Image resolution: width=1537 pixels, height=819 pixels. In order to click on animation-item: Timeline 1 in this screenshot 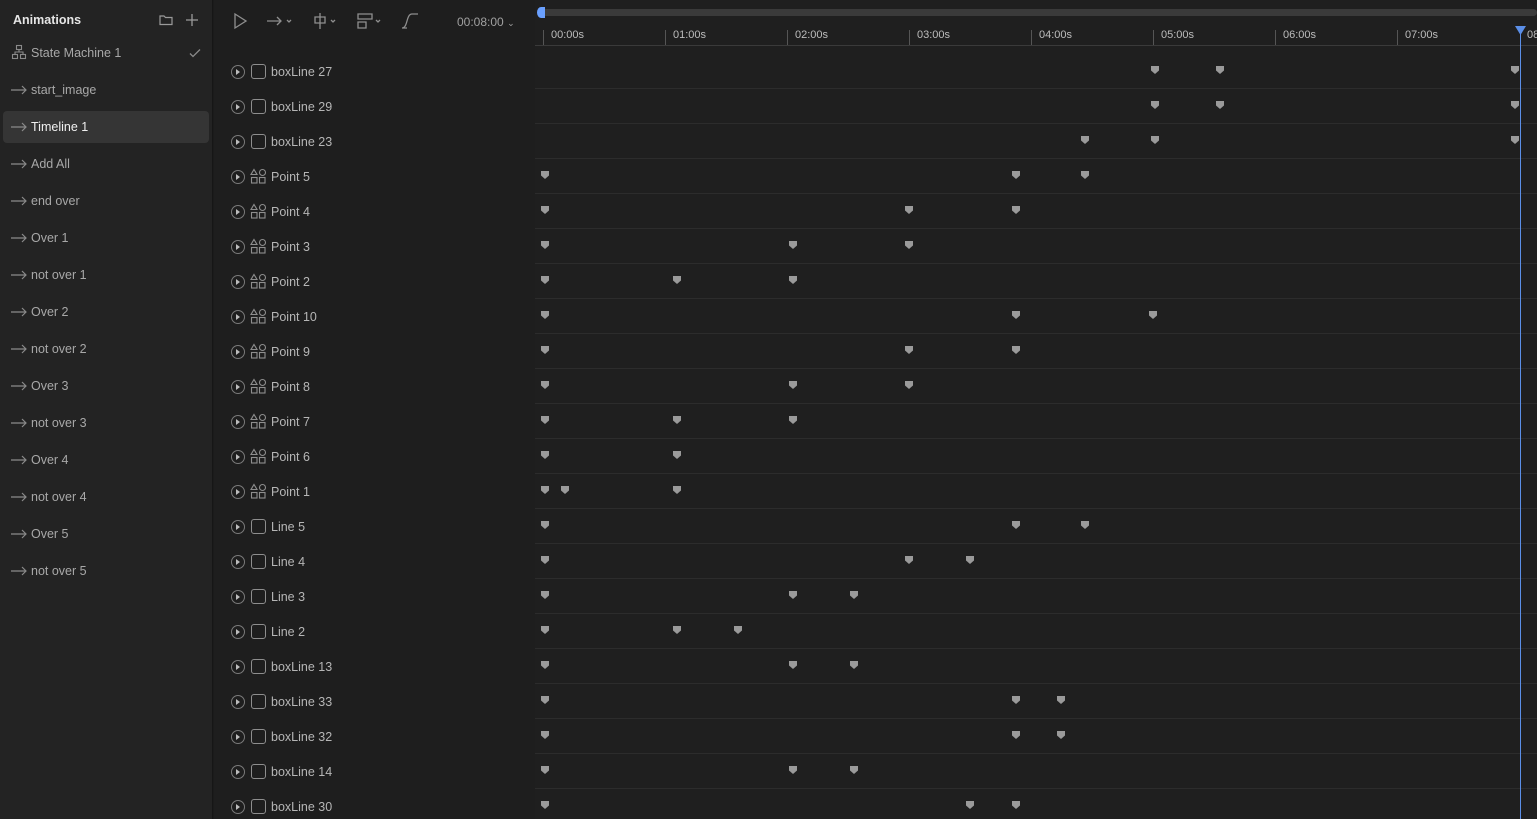, I will do `click(106, 127)`.